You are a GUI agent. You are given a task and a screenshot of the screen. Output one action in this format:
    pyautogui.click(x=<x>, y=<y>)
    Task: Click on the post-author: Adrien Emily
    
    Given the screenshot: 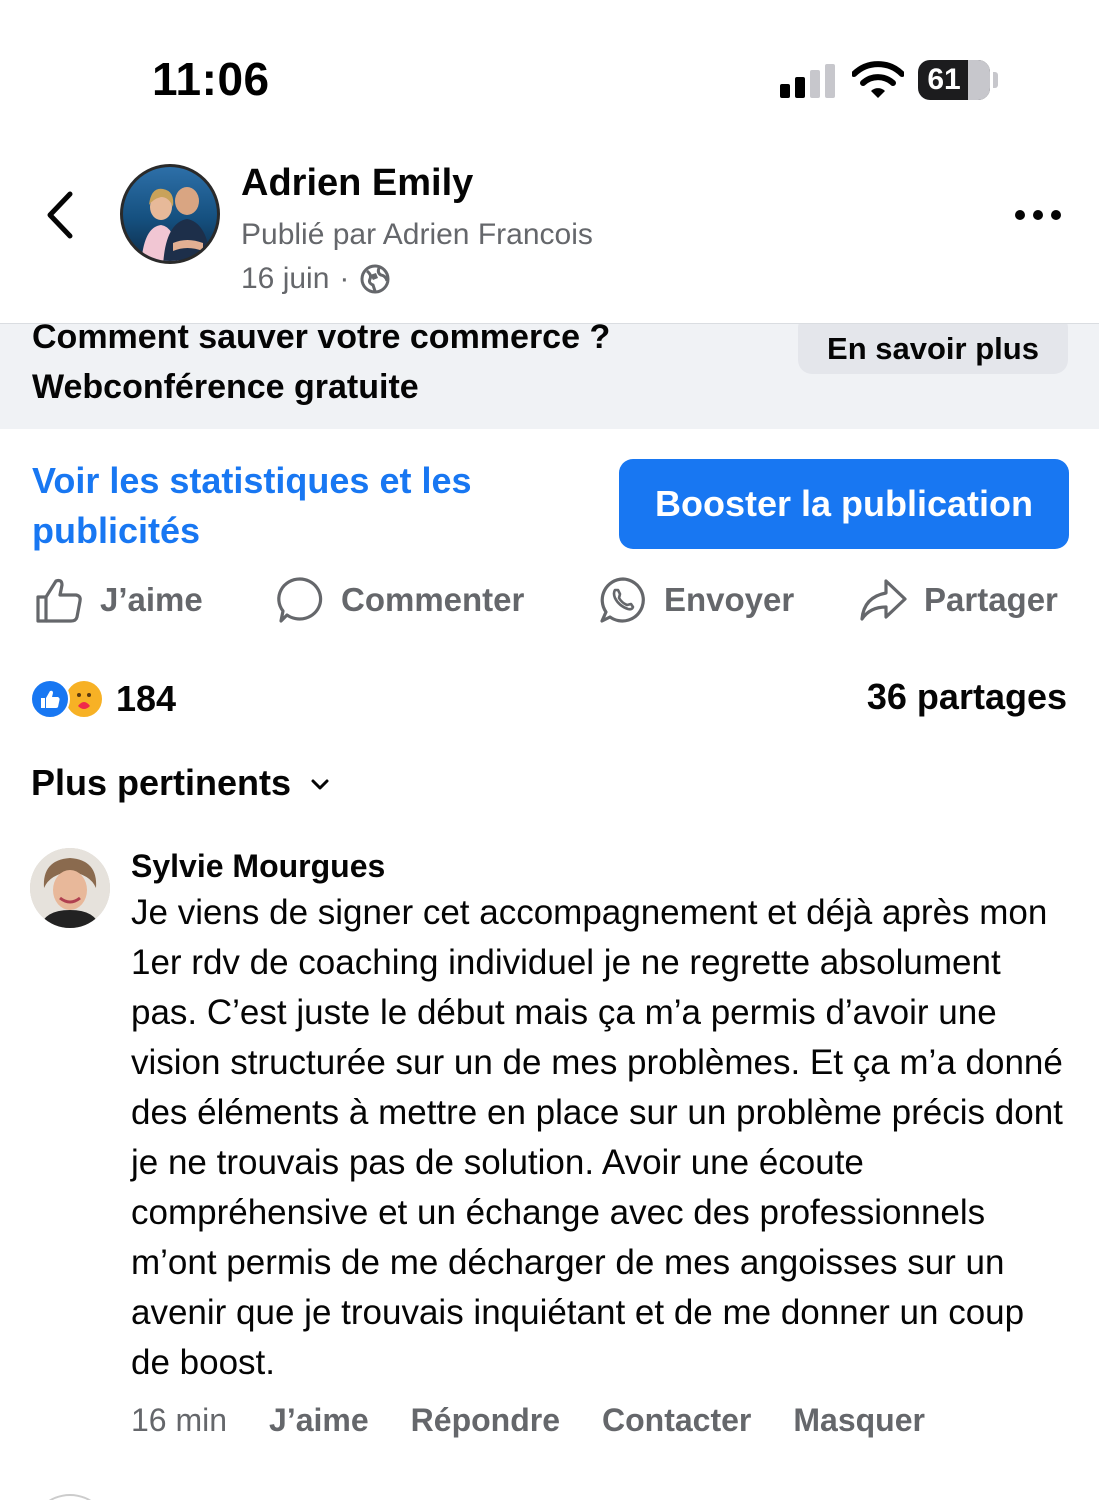 What is the action you would take?
    pyautogui.click(x=357, y=183)
    